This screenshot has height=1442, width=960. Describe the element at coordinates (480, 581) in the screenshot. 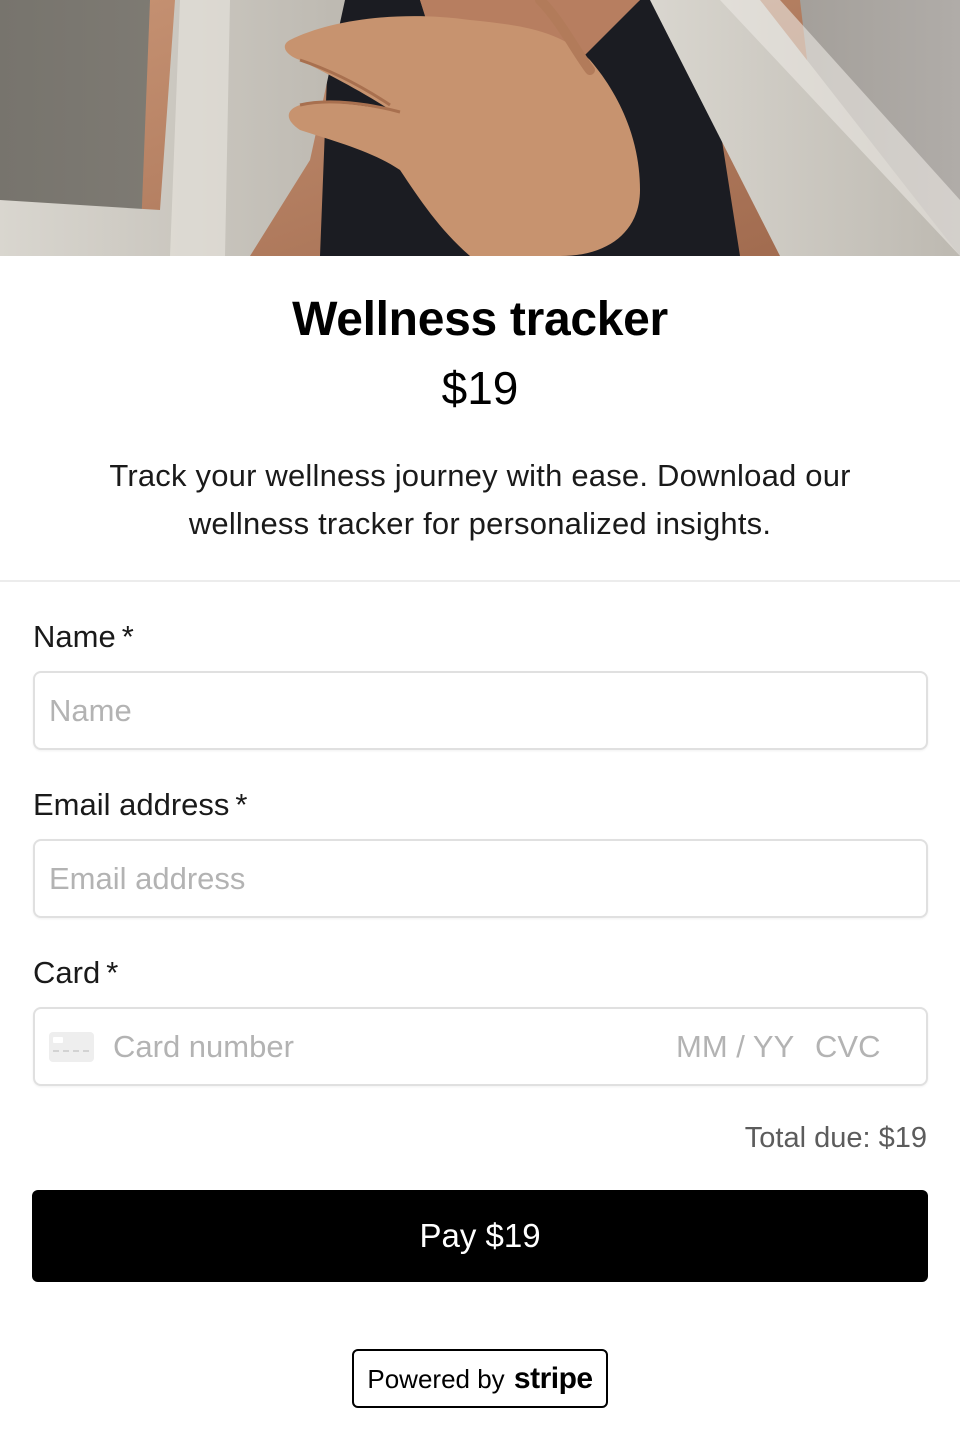

I see `section-divider` at that location.